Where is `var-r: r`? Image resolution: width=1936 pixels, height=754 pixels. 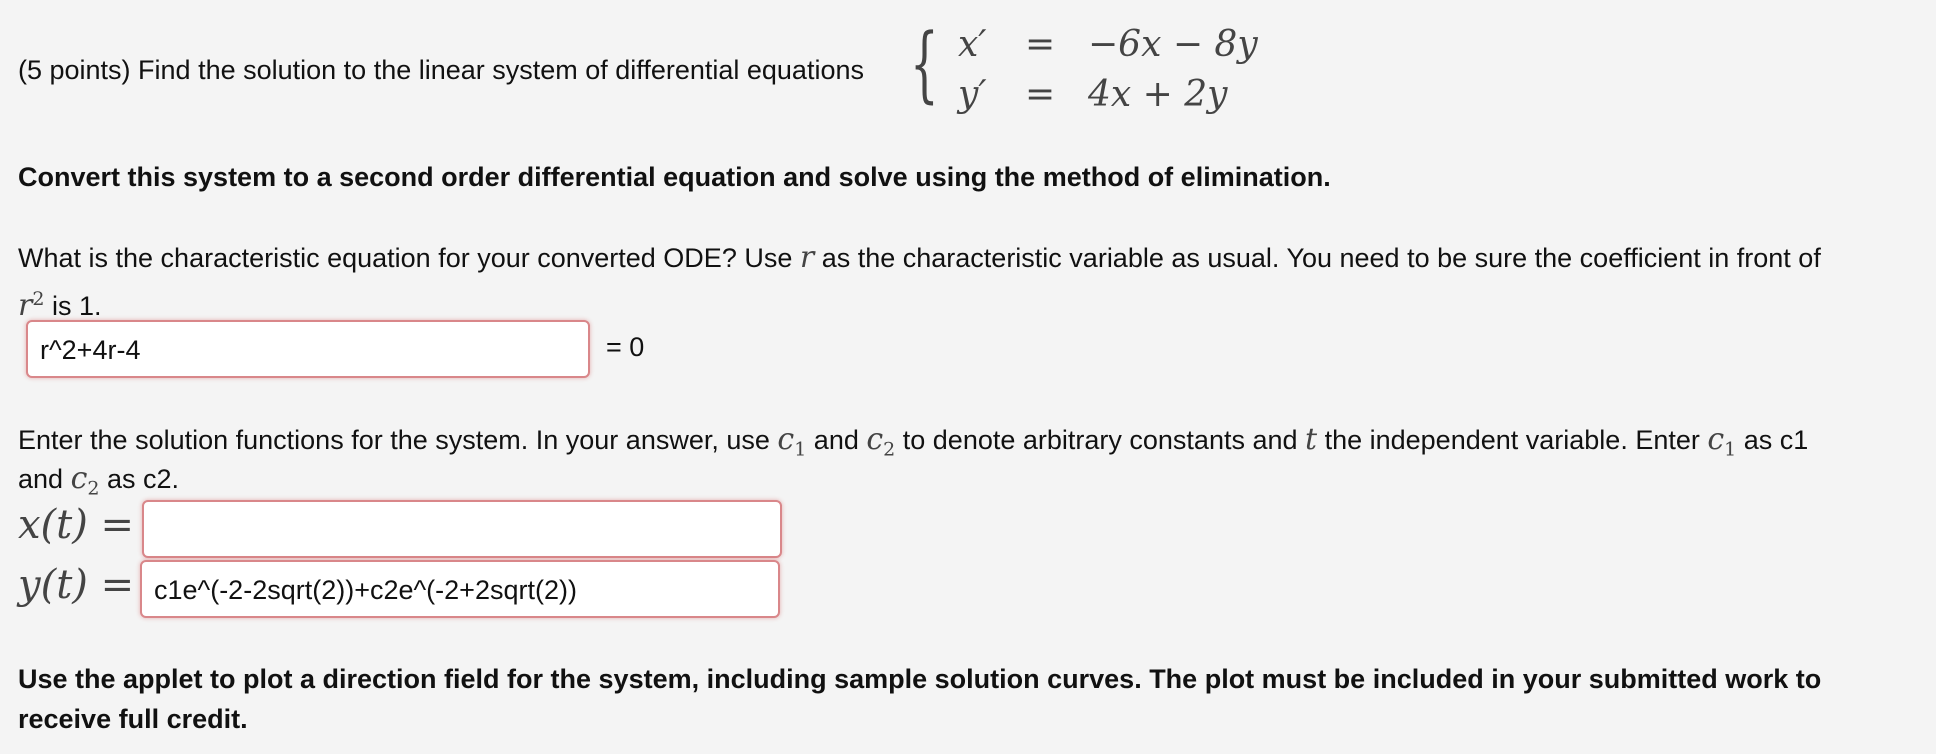
var-r: r is located at coordinates (807, 257).